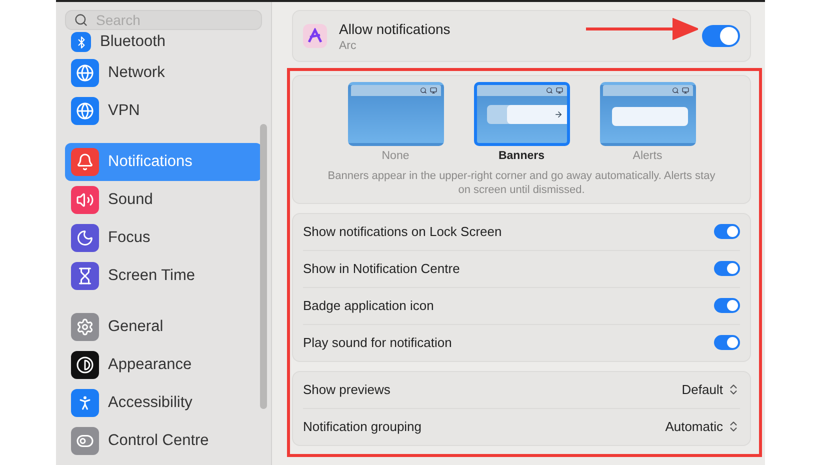 The width and height of the screenshot is (827, 465). Describe the element at coordinates (85, 162) in the screenshot. I see `notifications-icon` at that location.